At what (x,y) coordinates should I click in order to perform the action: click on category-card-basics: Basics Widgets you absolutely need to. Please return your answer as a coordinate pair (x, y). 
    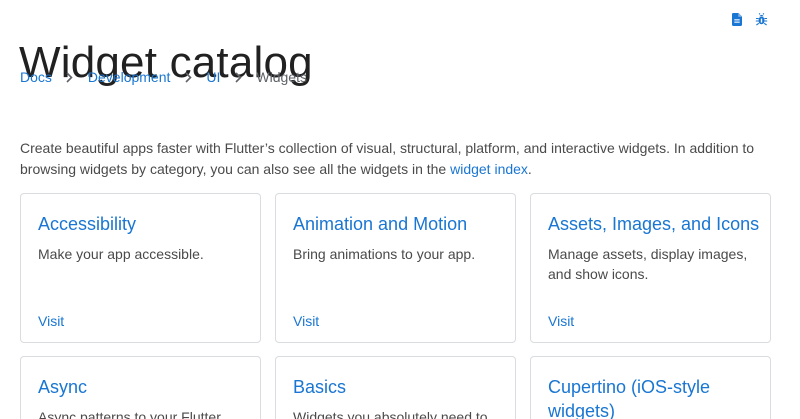
    Looking at the image, I should click on (395, 387).